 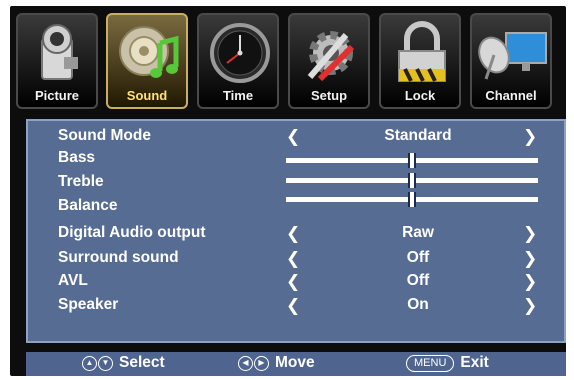 What do you see at coordinates (142, 362) in the screenshot?
I see `hint-select-label: Select` at bounding box center [142, 362].